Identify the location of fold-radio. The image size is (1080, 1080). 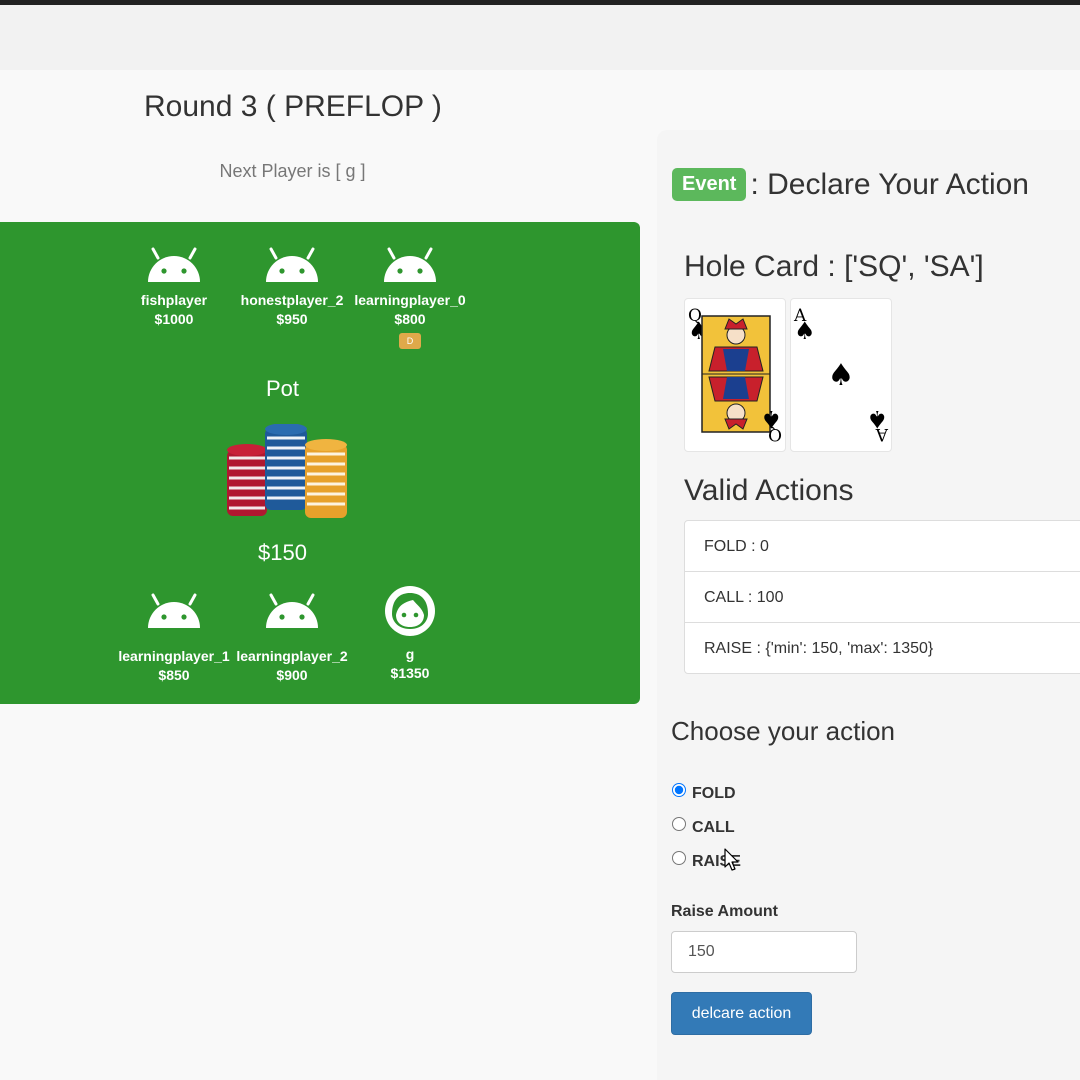
(679, 790).